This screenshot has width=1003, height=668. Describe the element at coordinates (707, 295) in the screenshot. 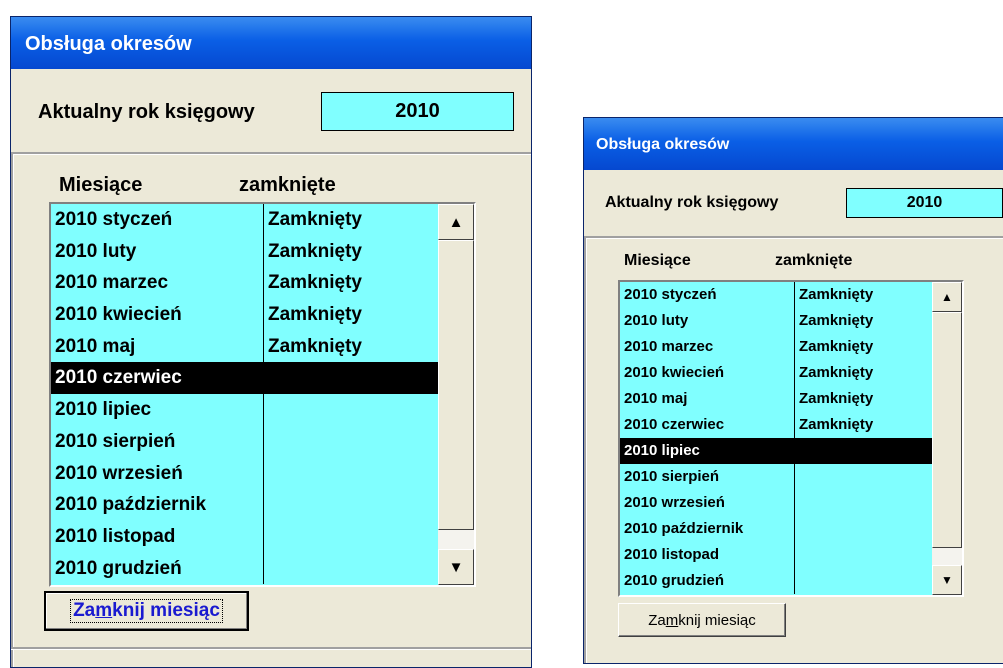

I see `month-cell: 2010 styczeń` at that location.